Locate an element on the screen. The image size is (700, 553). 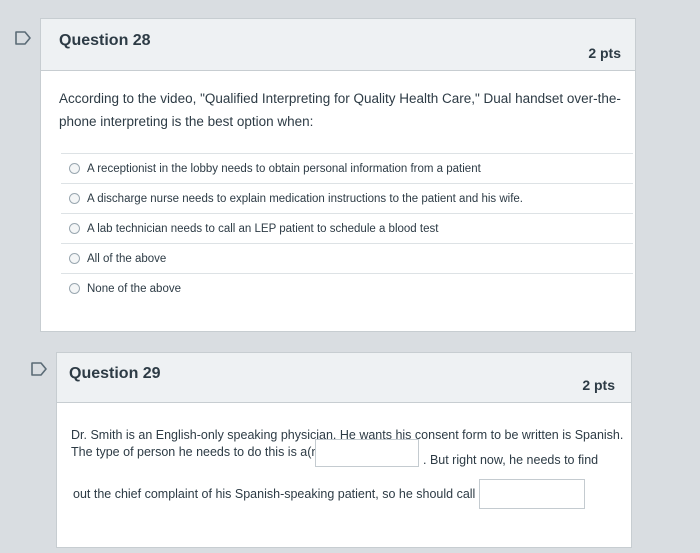
answer-label: None of the above is located at coordinates (134, 288).